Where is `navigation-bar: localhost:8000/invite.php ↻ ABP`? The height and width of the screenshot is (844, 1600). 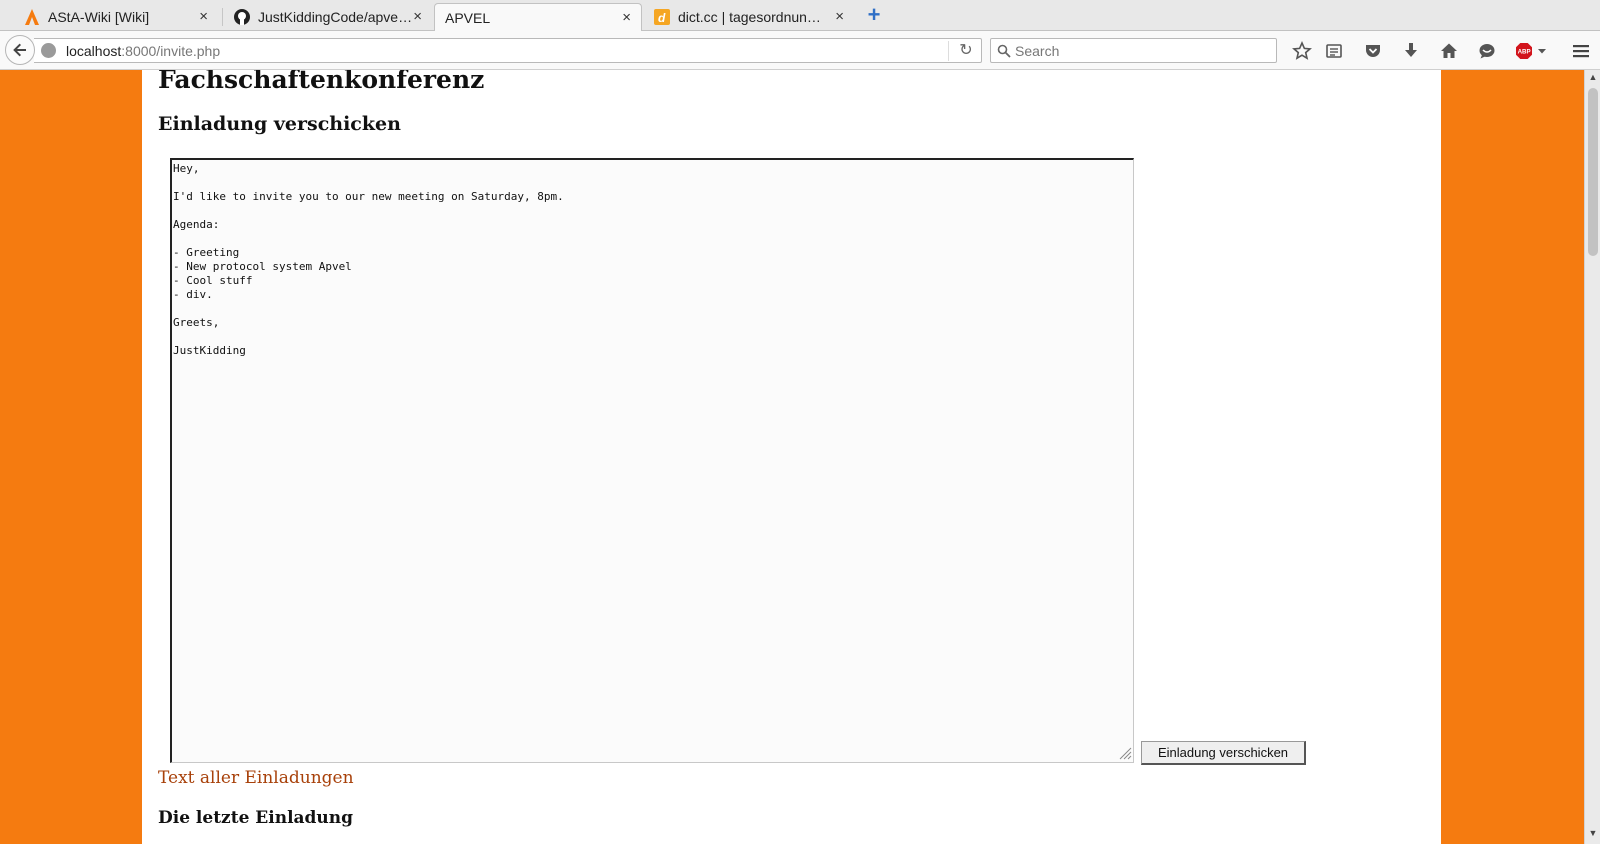 navigation-bar: localhost:8000/invite.php ↻ ABP is located at coordinates (800, 50).